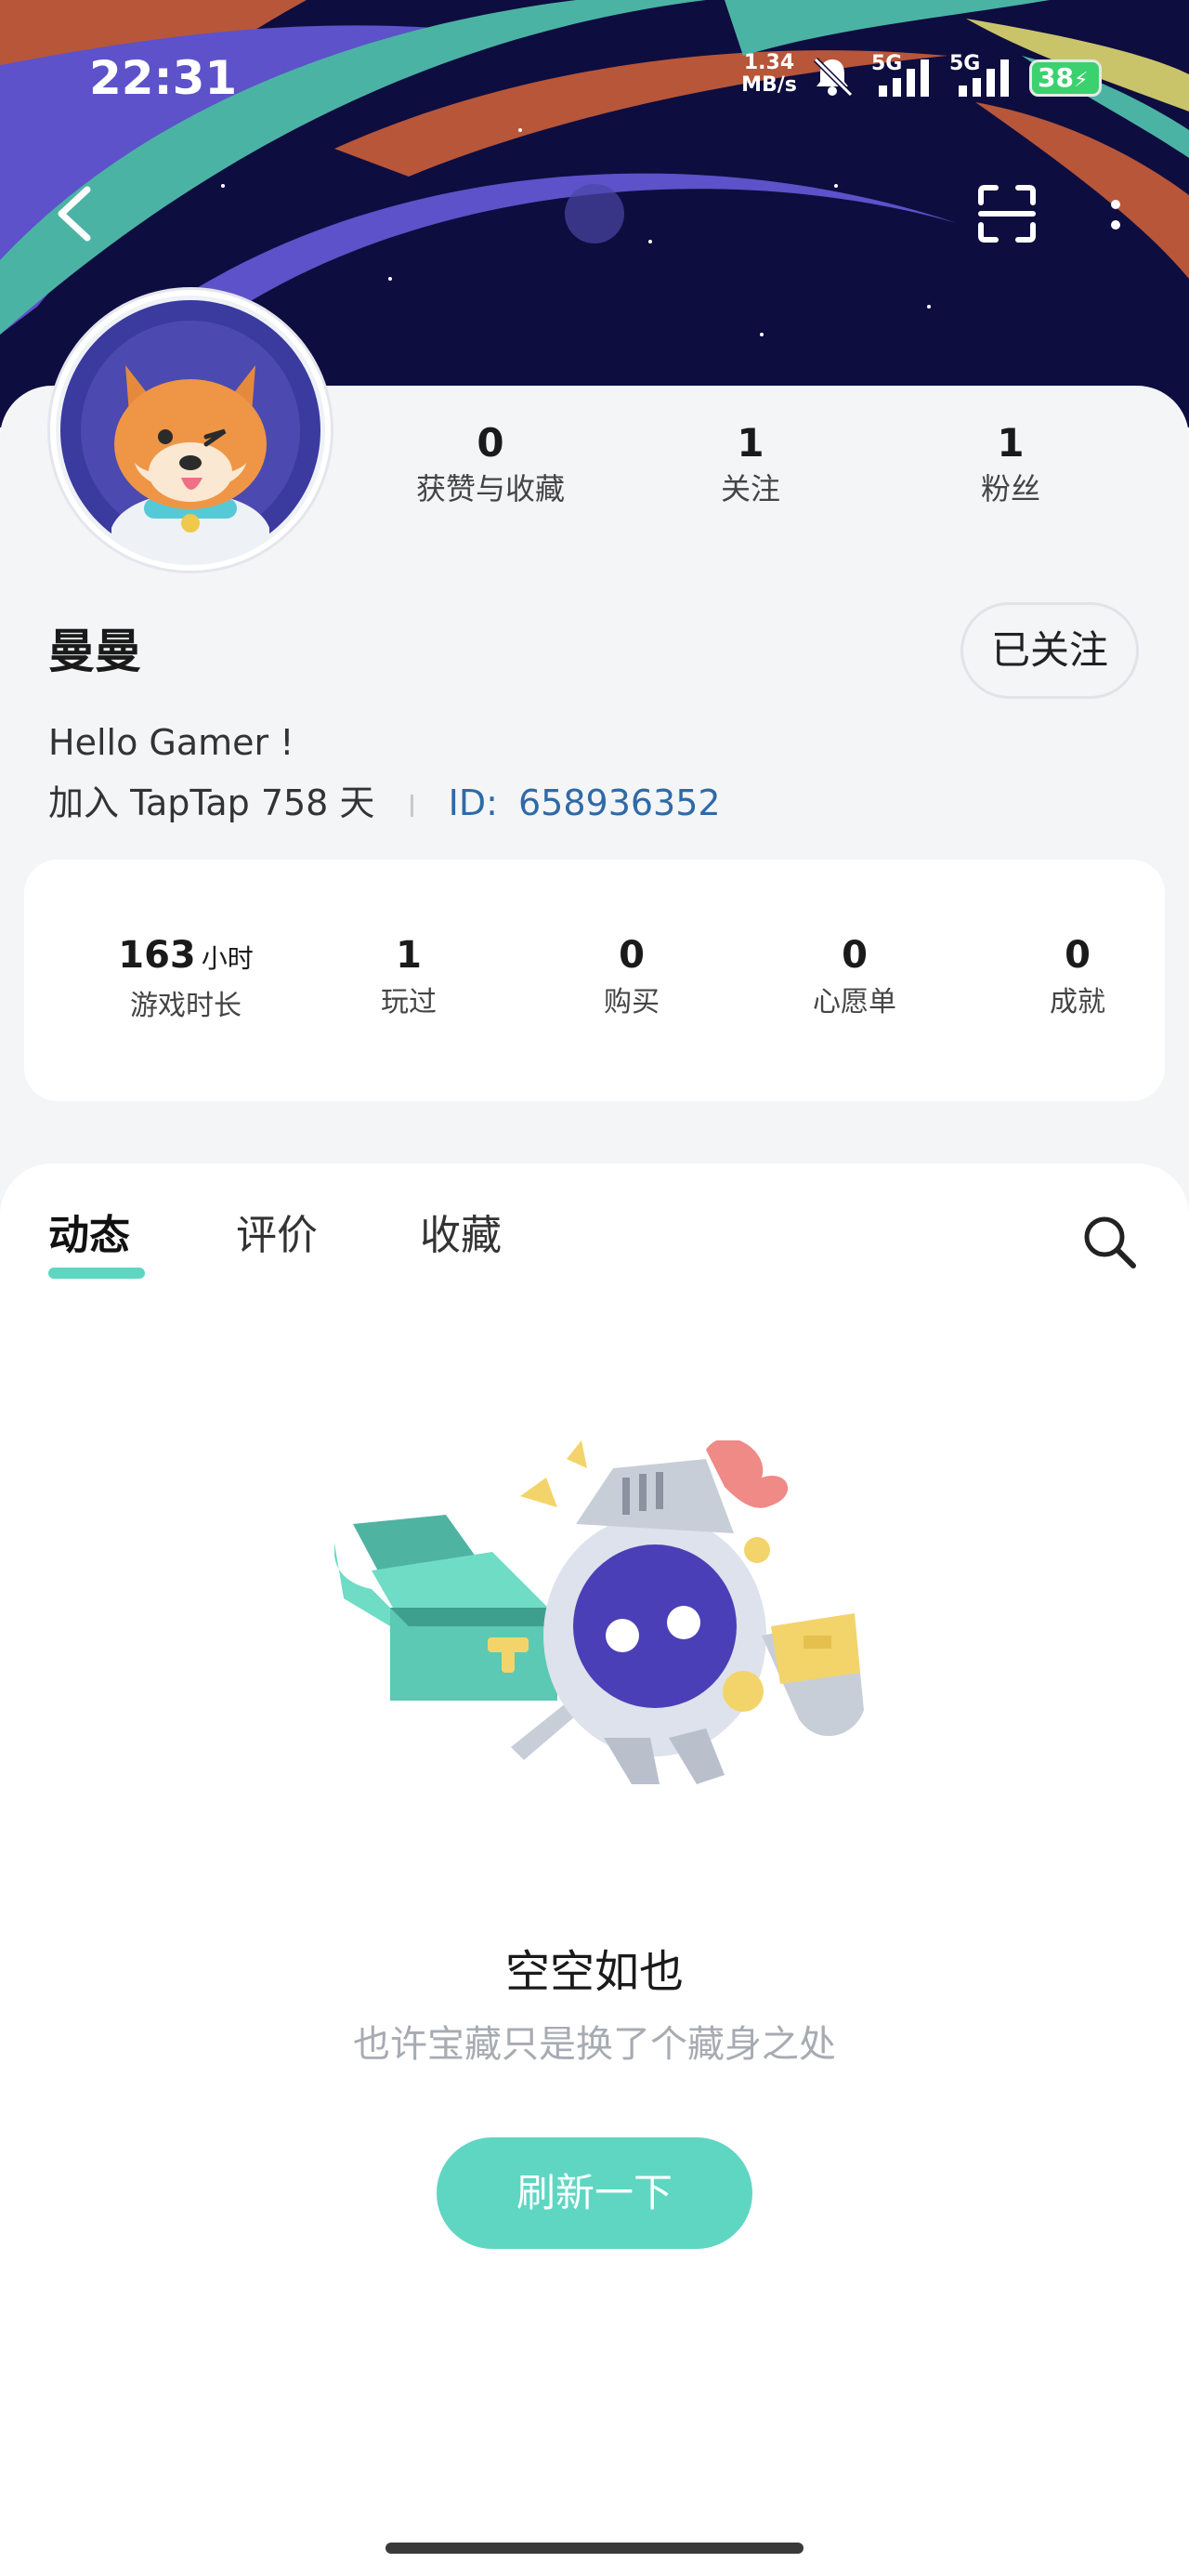 Image resolution: width=1189 pixels, height=2576 pixels. Describe the element at coordinates (157, 955) in the screenshot. I see `playtime-value: 163` at that location.